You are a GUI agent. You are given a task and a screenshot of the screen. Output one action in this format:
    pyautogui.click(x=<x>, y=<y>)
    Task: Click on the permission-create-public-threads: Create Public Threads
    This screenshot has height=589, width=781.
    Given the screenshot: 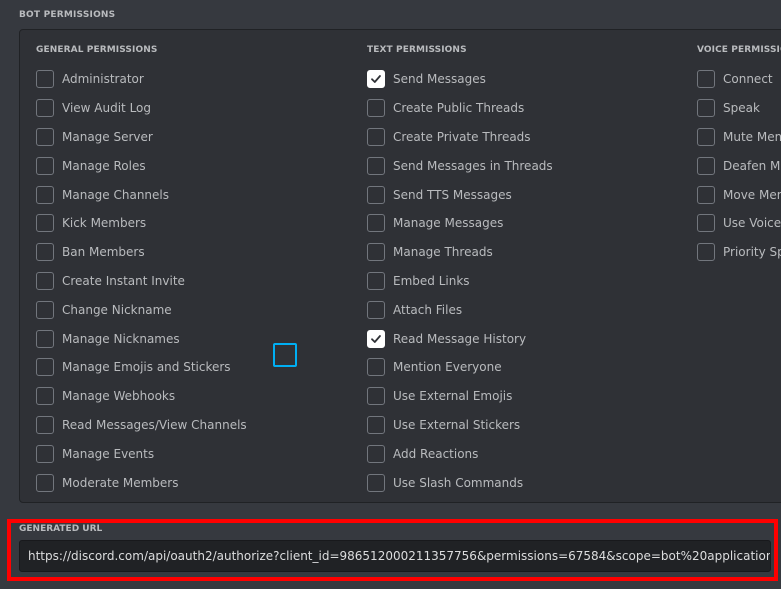 What is the action you would take?
    pyautogui.click(x=460, y=108)
    